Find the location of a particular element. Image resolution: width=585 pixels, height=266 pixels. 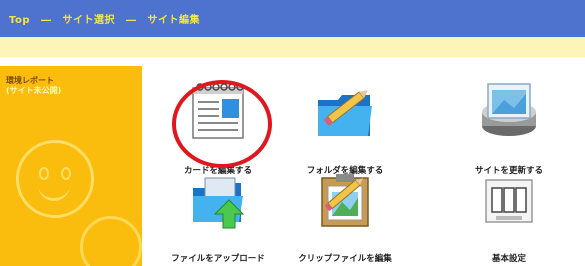

update-site-button: サイトを更新する is located at coordinates (509, 127).